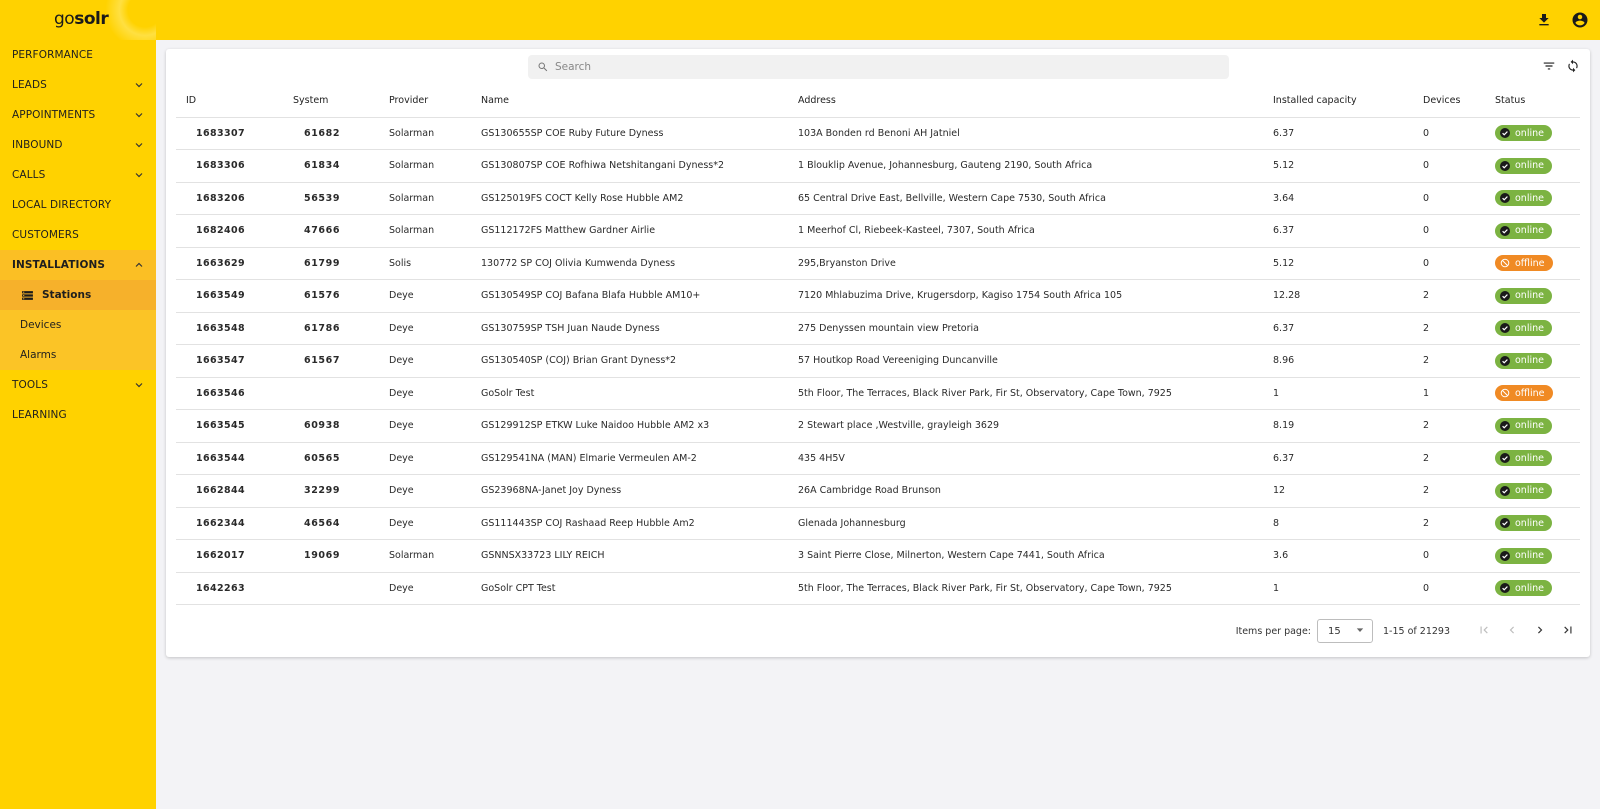  Describe the element at coordinates (1025, 101) in the screenshot. I see `column-header-address: Address` at that location.